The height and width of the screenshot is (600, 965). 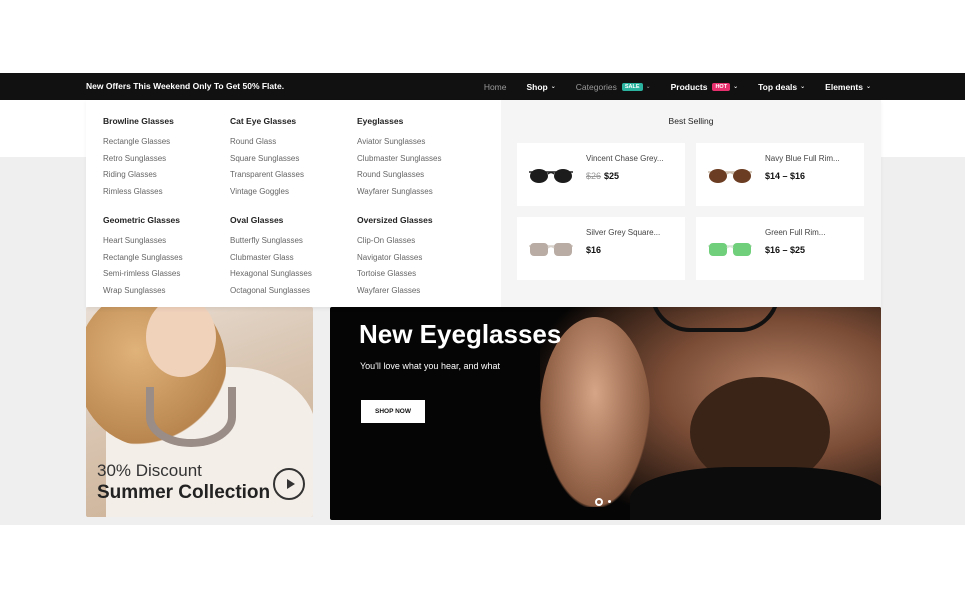 I want to click on product-price: $16, so click(x=594, y=250).